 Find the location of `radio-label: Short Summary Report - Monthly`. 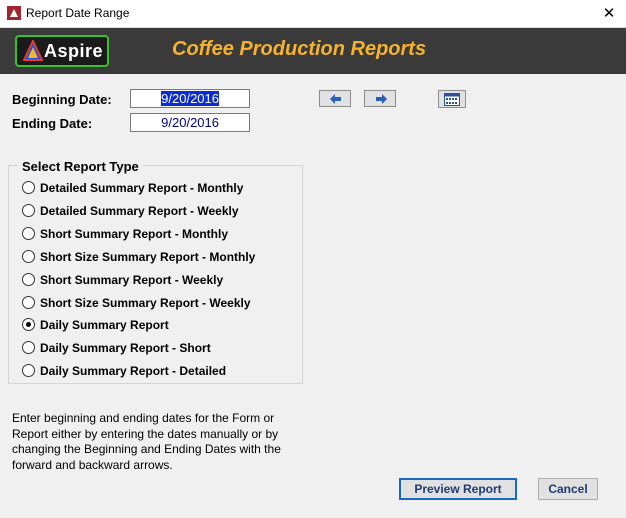

radio-label: Short Summary Report - Monthly is located at coordinates (134, 233).